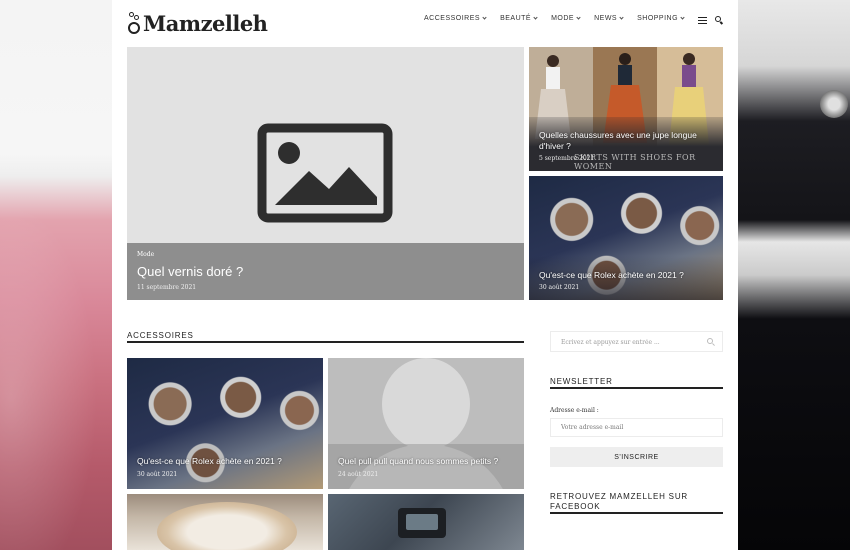  Describe the element at coordinates (358, 474) in the screenshot. I see `grid-post-date: 24 août 2021` at that location.